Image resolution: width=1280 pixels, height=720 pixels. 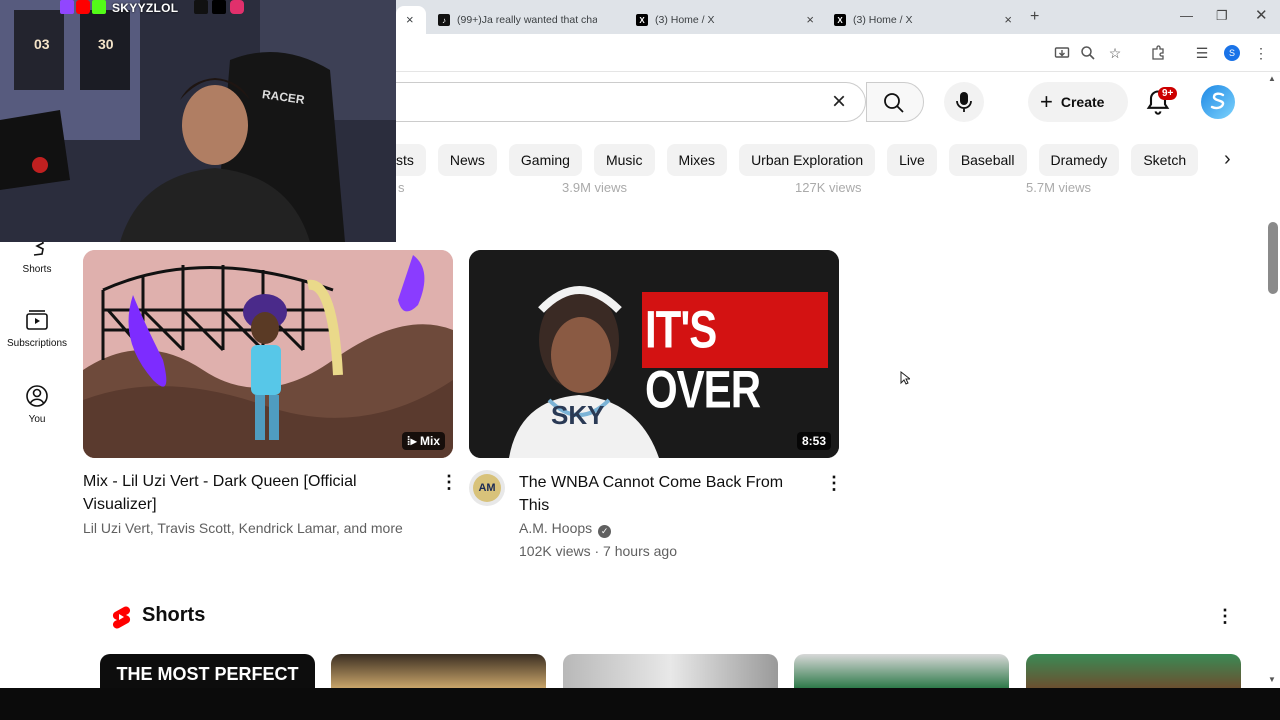 I want to click on tab-tiktok: ♪ (99+)Ja really wanted that chall, so click(x=526, y=20).